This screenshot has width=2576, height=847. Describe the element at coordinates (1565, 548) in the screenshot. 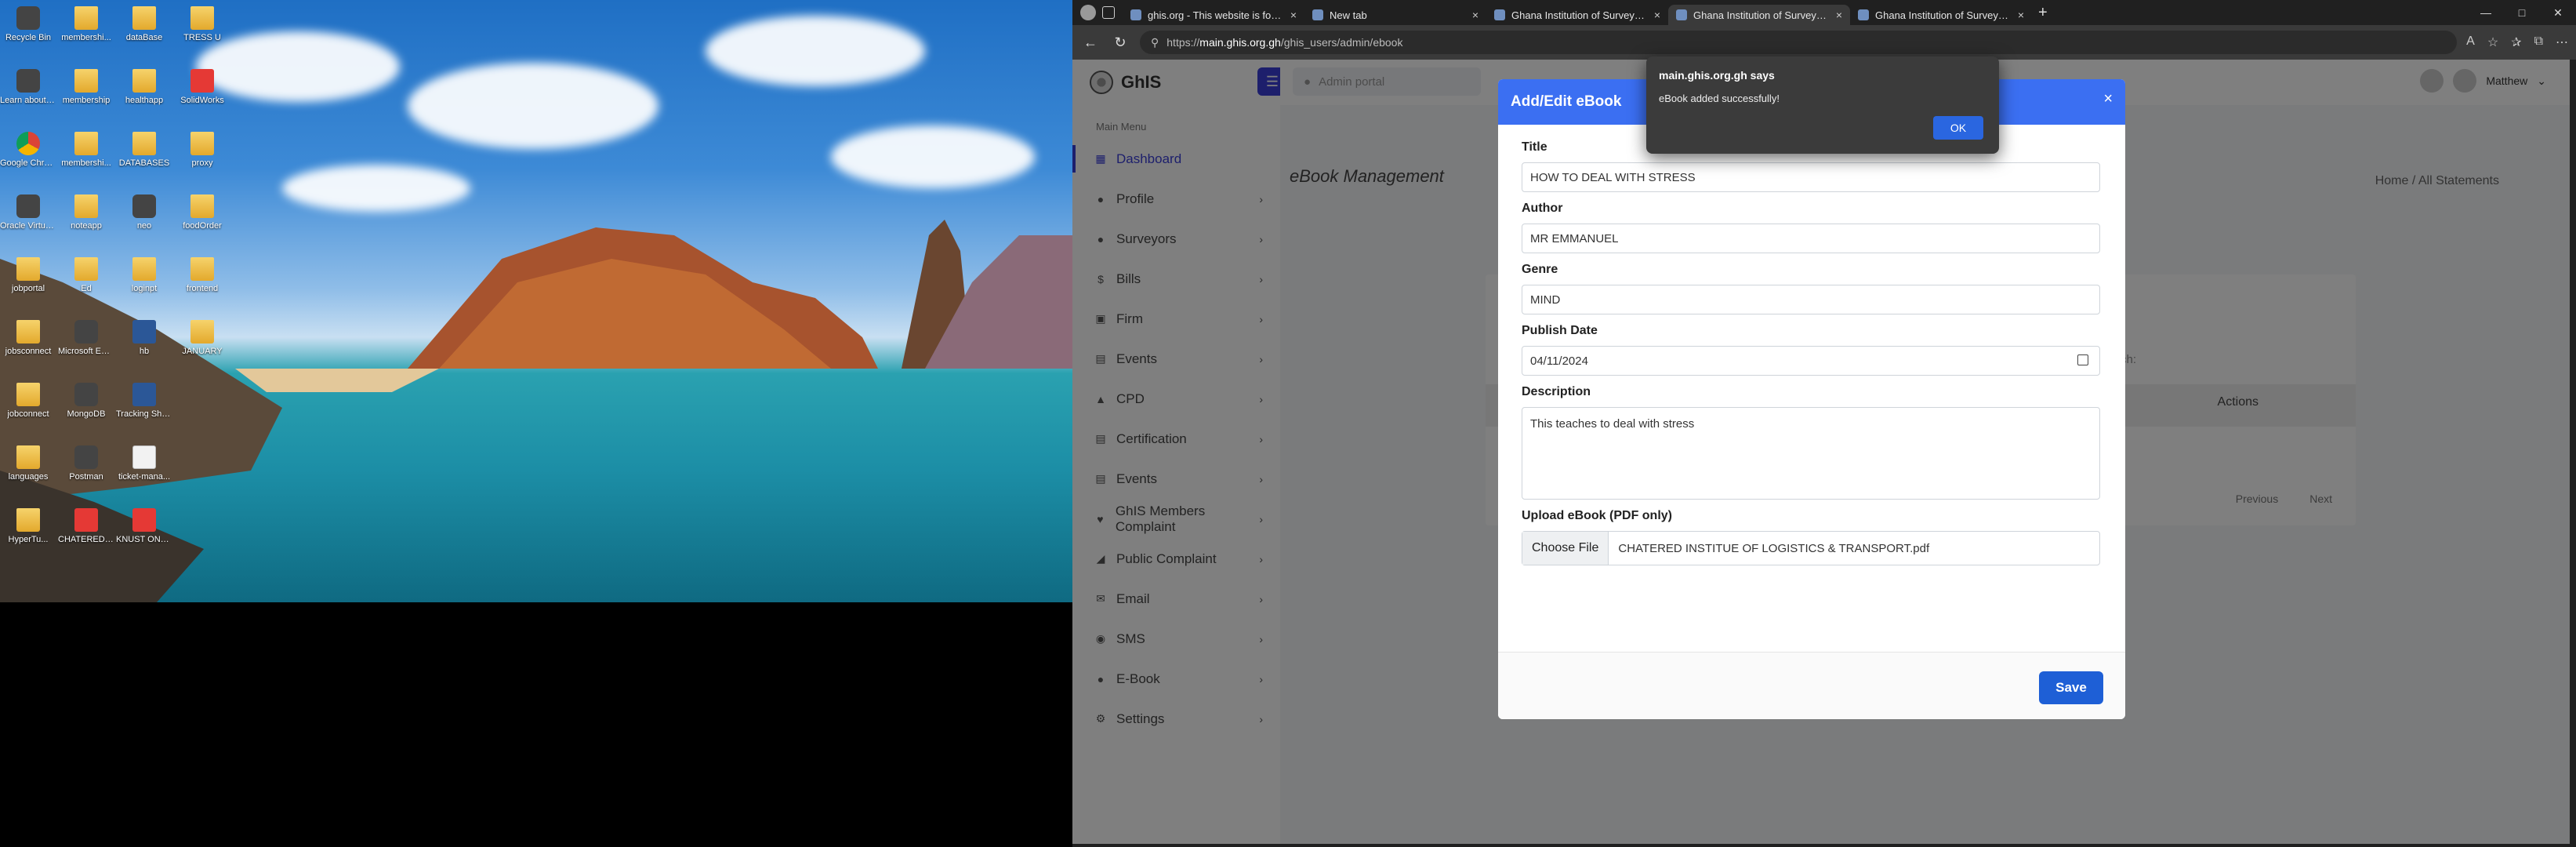

I see `choose-file-button: Choose File` at that location.